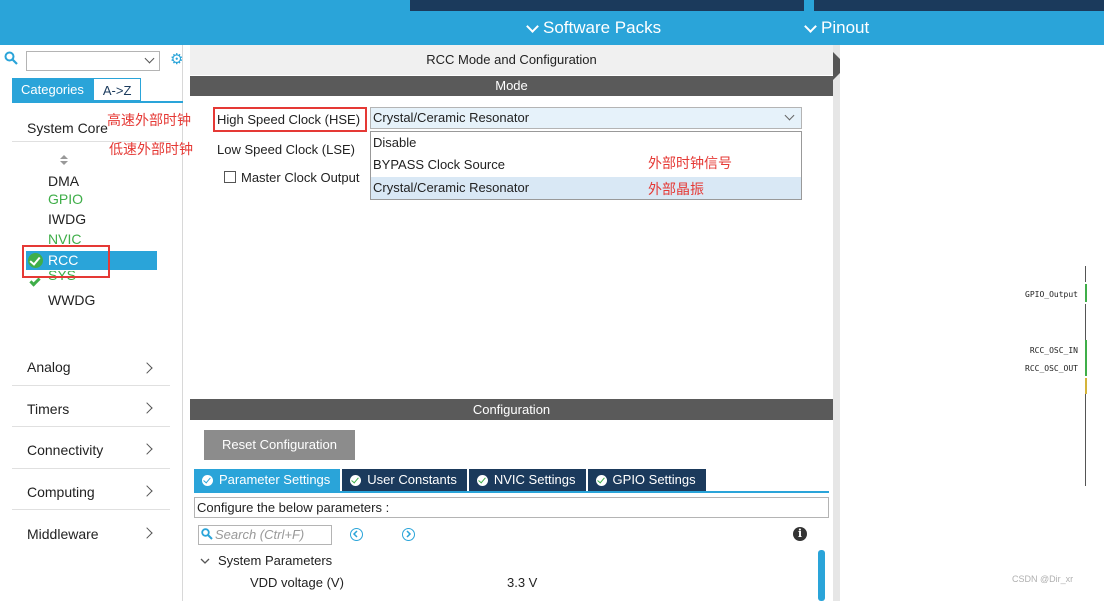 The height and width of the screenshot is (601, 1104). What do you see at coordinates (821, 575) in the screenshot?
I see `parameters-scrollbar` at bounding box center [821, 575].